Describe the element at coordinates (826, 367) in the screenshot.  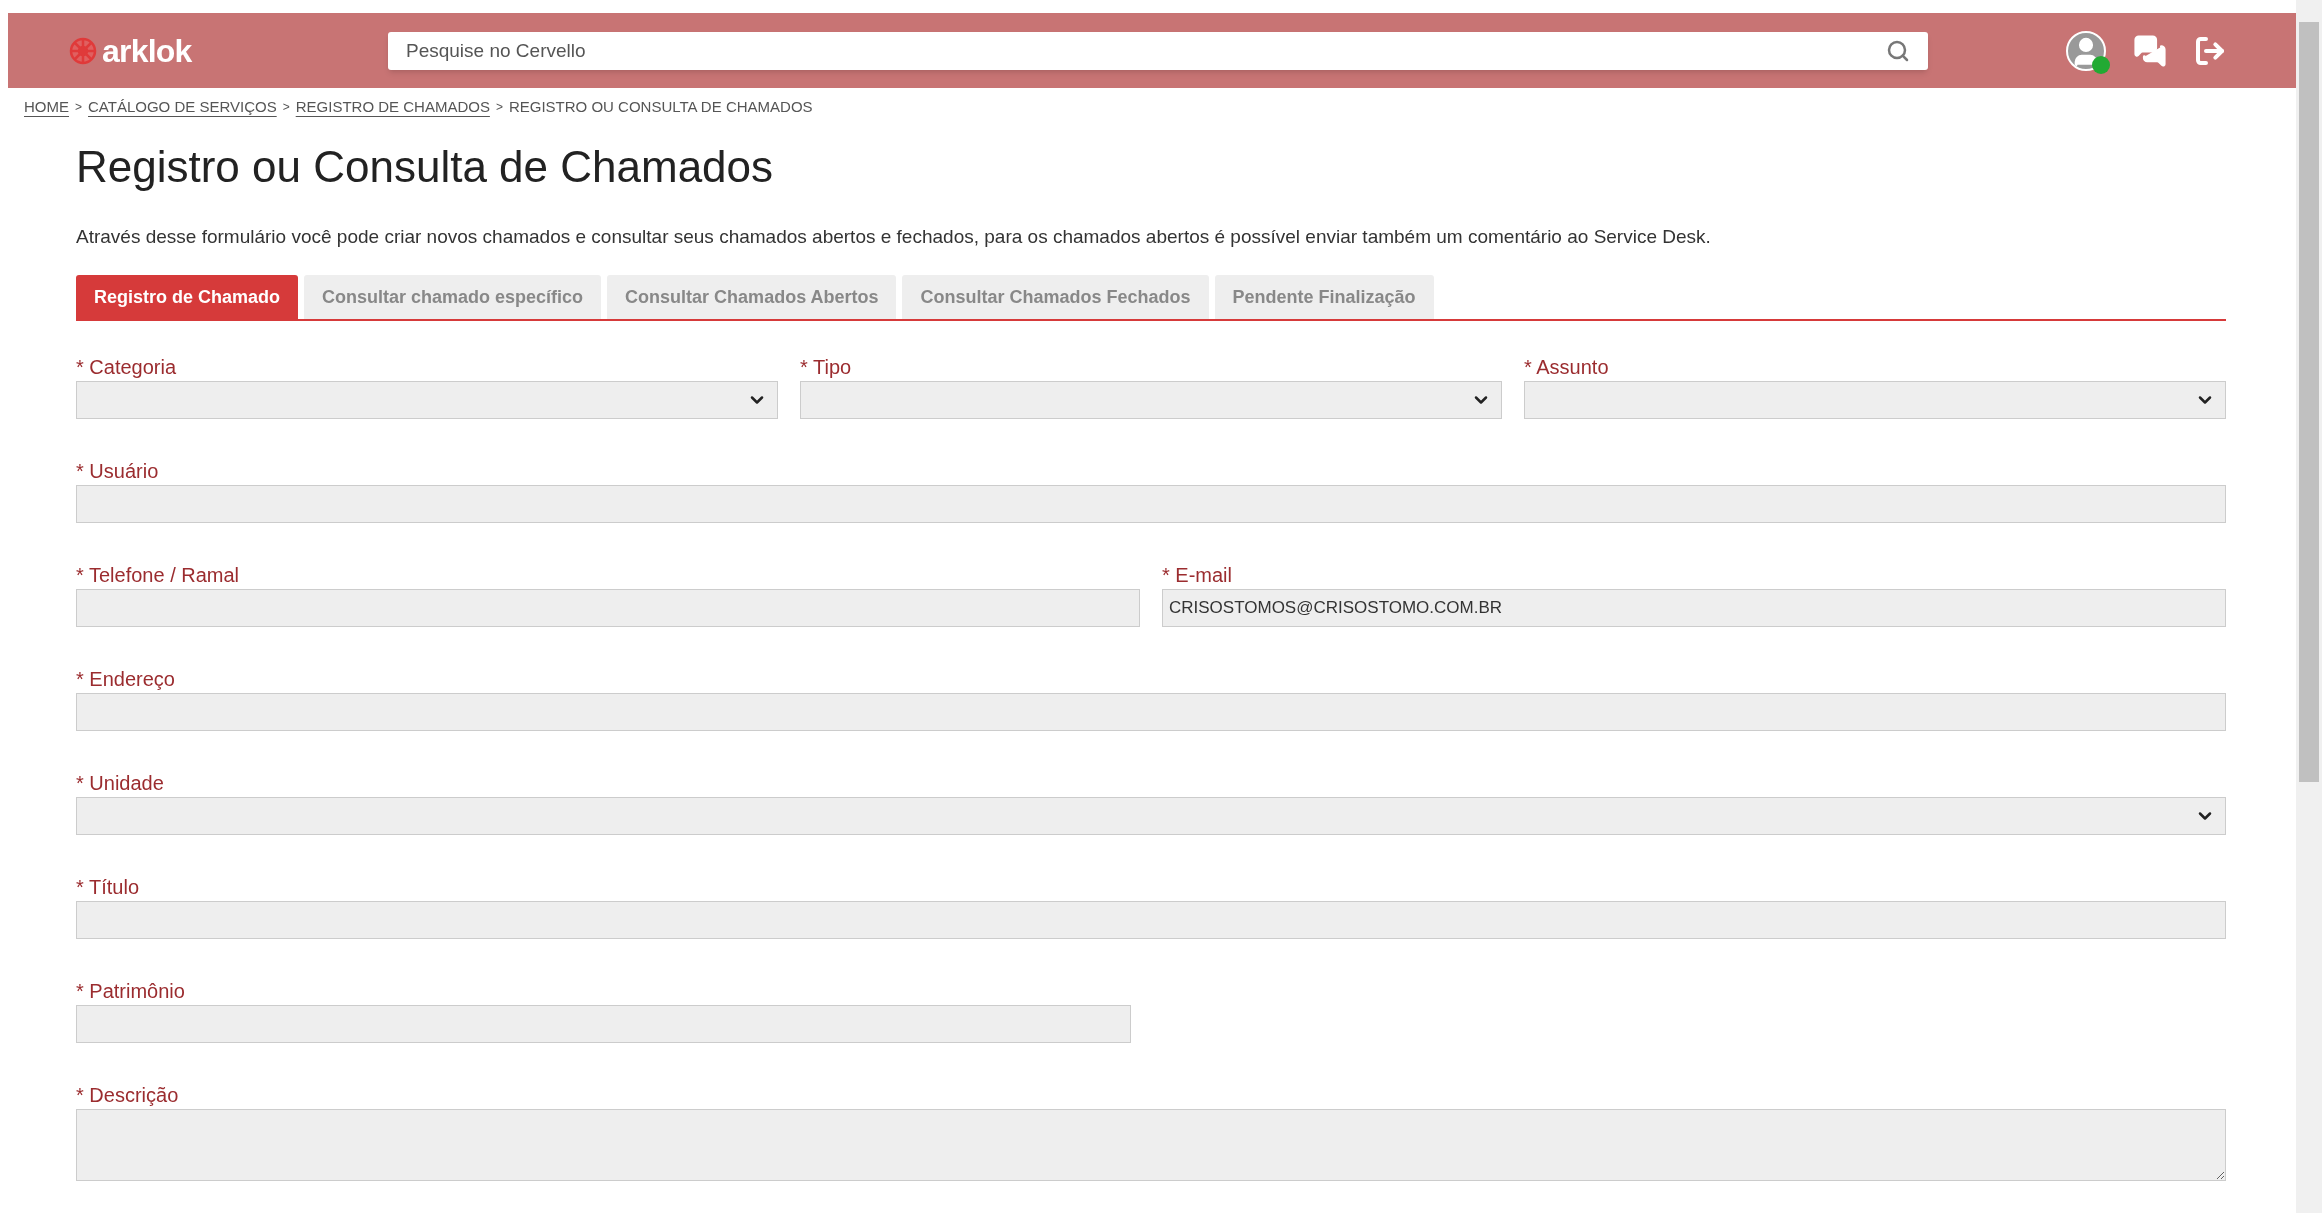
I see `field-label: * Tipo` at that location.